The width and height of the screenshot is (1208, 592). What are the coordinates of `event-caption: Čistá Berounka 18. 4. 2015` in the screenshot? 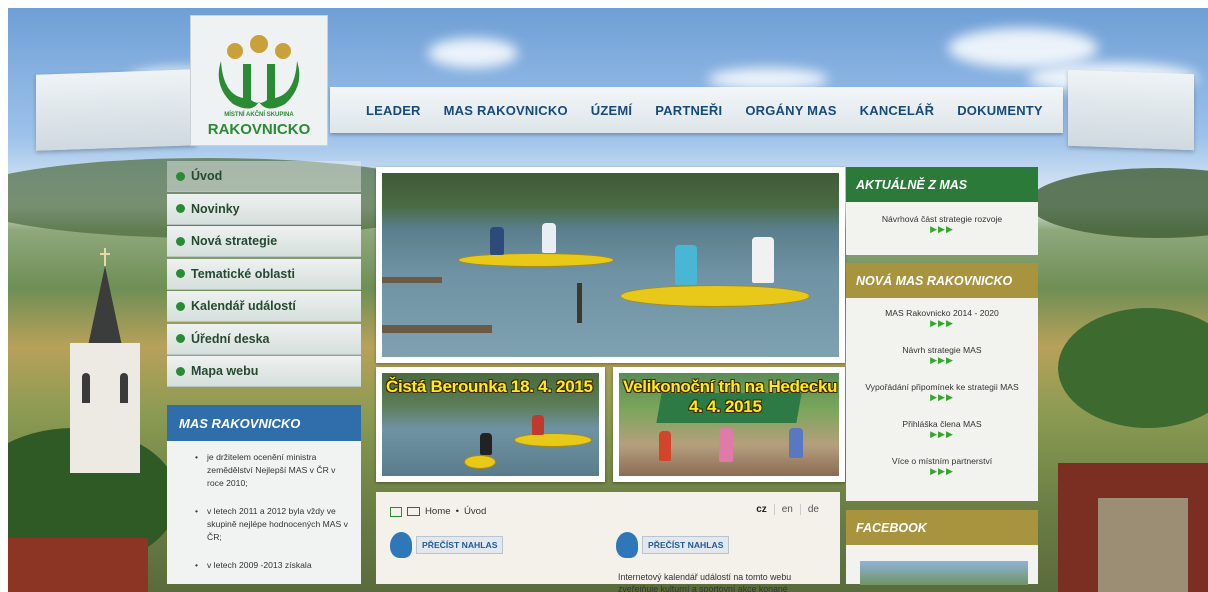 It's located at (489, 386).